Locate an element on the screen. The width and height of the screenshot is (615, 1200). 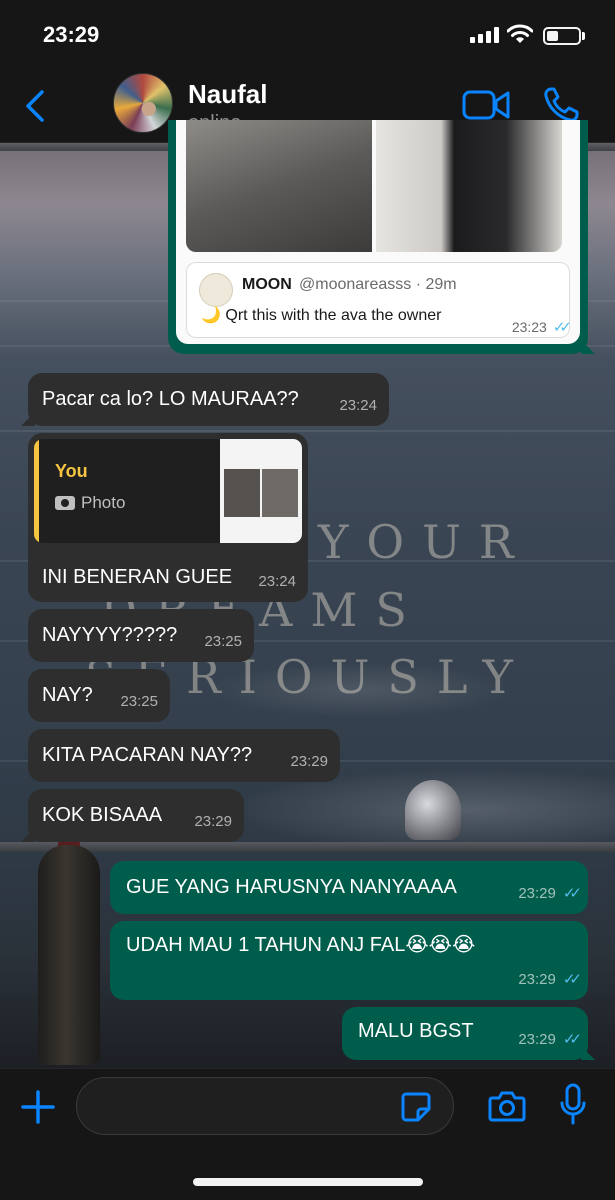
reply-sender: You is located at coordinates (71, 471).